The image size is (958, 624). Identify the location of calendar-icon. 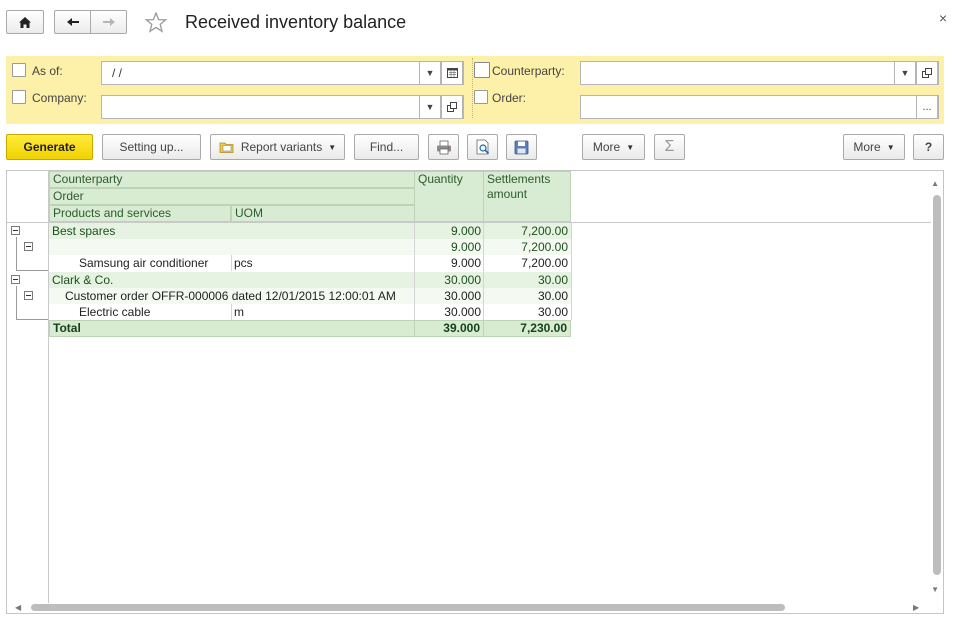
(452, 73).